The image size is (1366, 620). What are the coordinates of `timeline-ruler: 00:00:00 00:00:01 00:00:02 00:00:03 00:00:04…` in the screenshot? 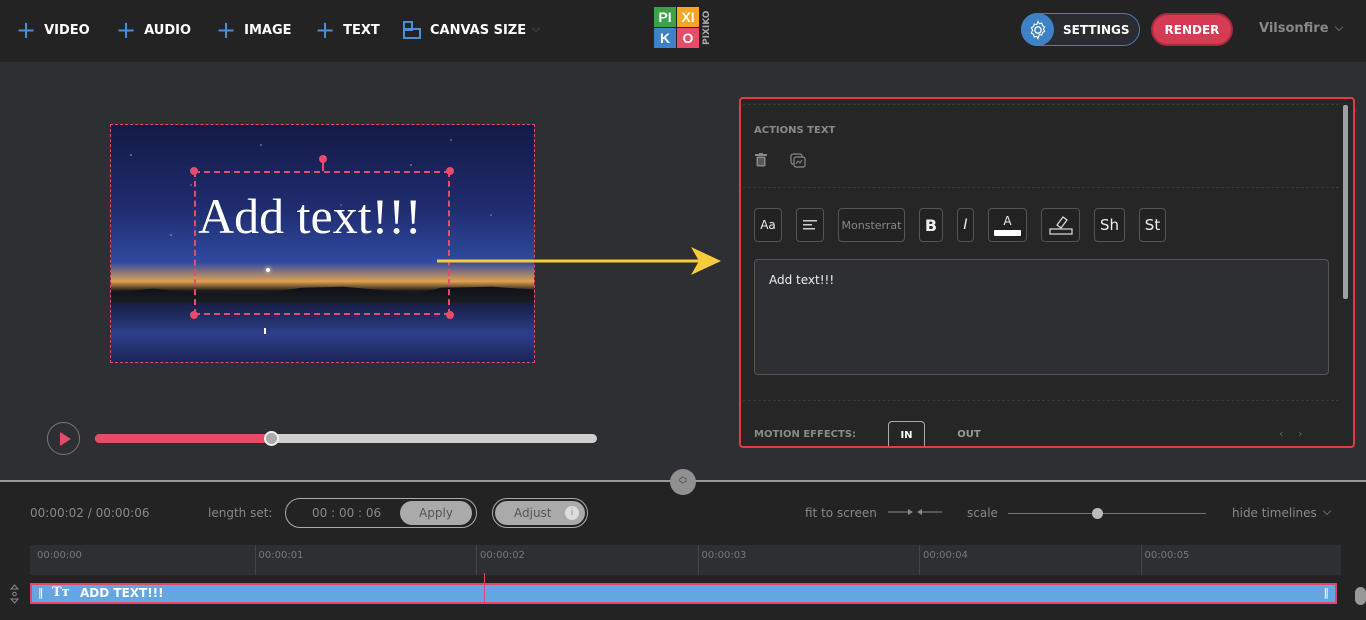 It's located at (685, 560).